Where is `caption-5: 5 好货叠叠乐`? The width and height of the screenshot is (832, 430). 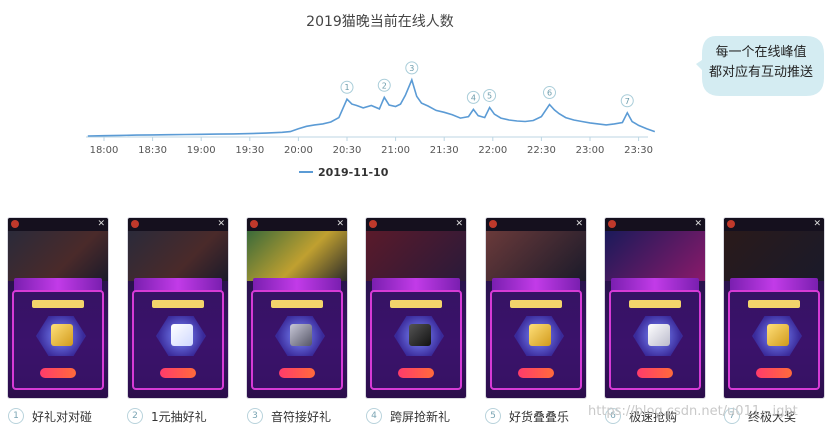
caption-5: 5 好货叠叠乐 is located at coordinates (527, 416).